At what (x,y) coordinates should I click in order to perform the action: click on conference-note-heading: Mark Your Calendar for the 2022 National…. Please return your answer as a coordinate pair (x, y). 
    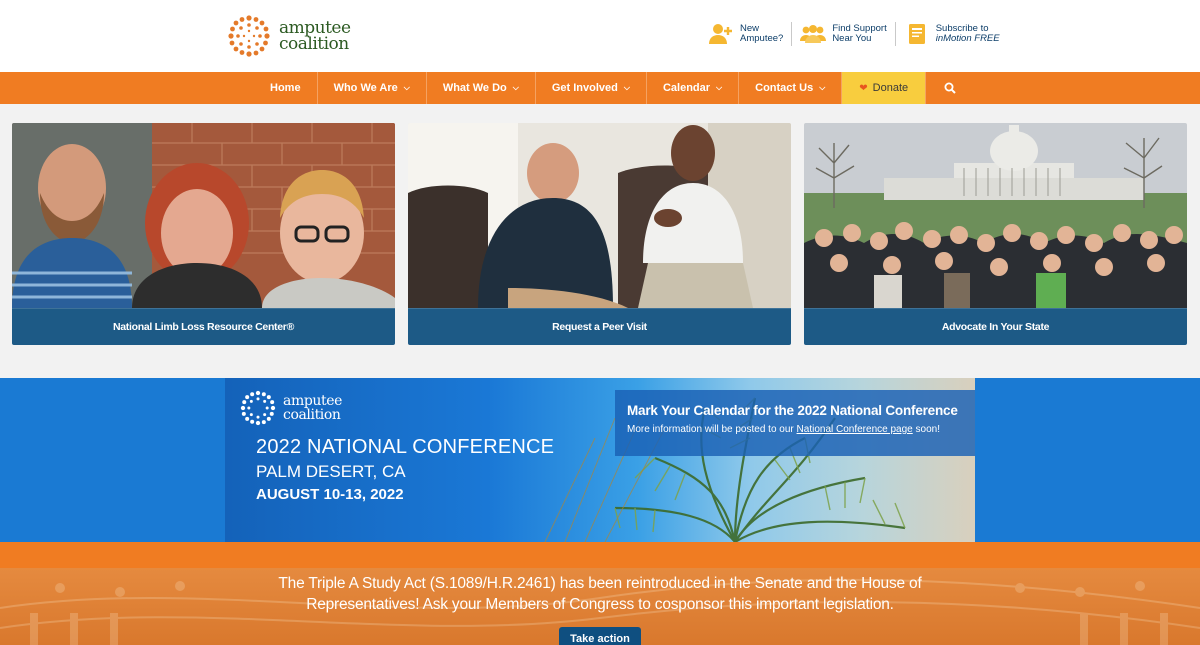
    Looking at the image, I should click on (792, 410).